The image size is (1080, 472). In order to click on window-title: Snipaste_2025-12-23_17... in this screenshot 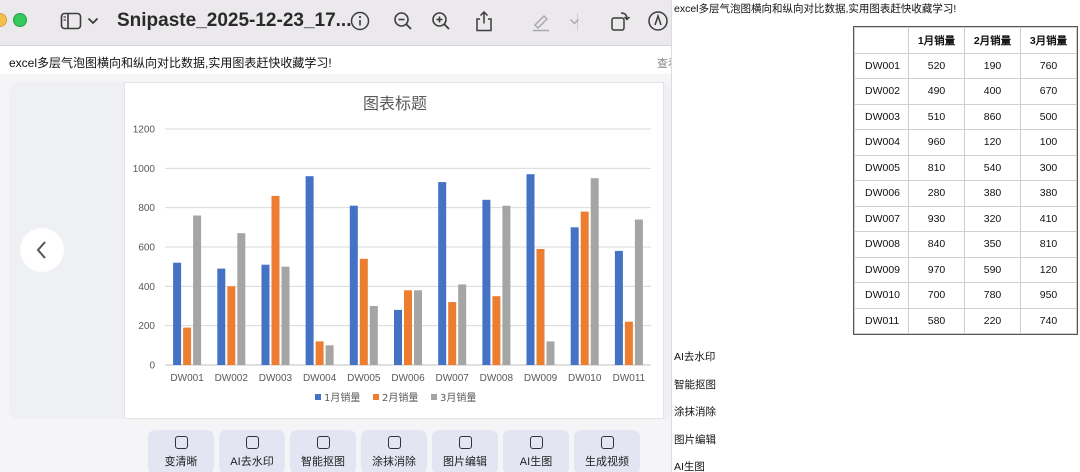, I will do `click(234, 20)`.